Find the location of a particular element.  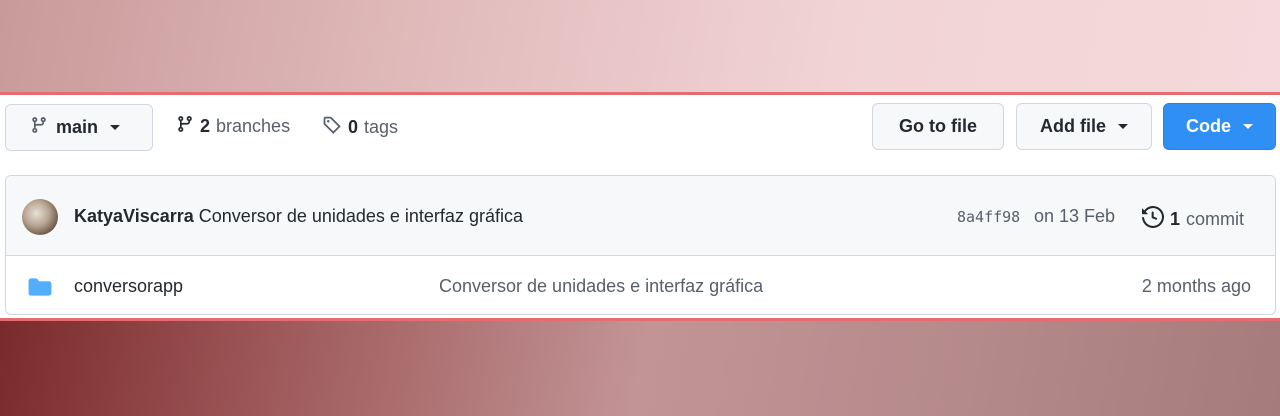

branch-icon is located at coordinates (39, 127).